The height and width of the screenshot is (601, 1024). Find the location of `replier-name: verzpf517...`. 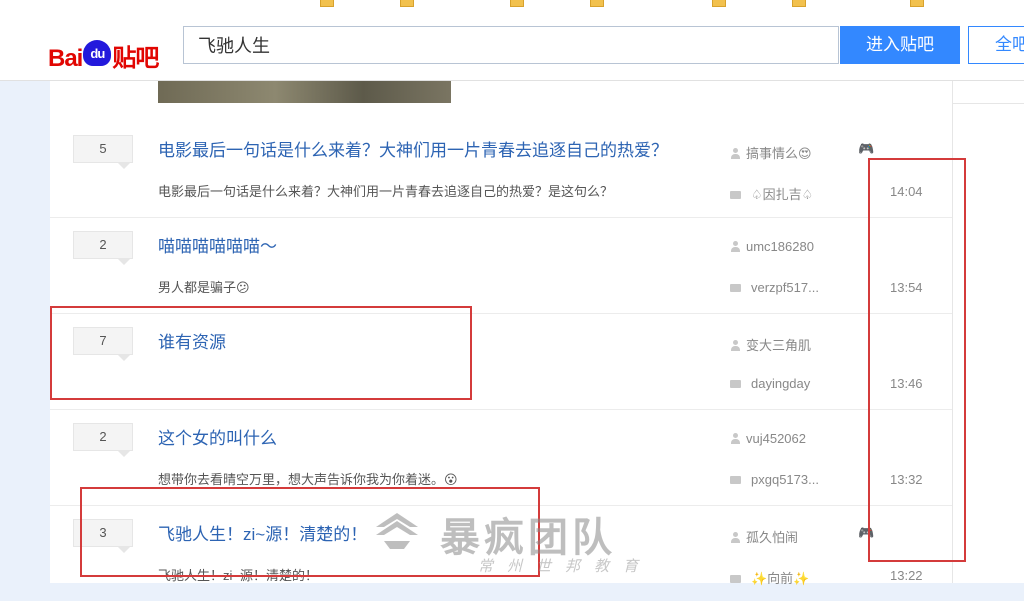

replier-name: verzpf517... is located at coordinates (785, 287).